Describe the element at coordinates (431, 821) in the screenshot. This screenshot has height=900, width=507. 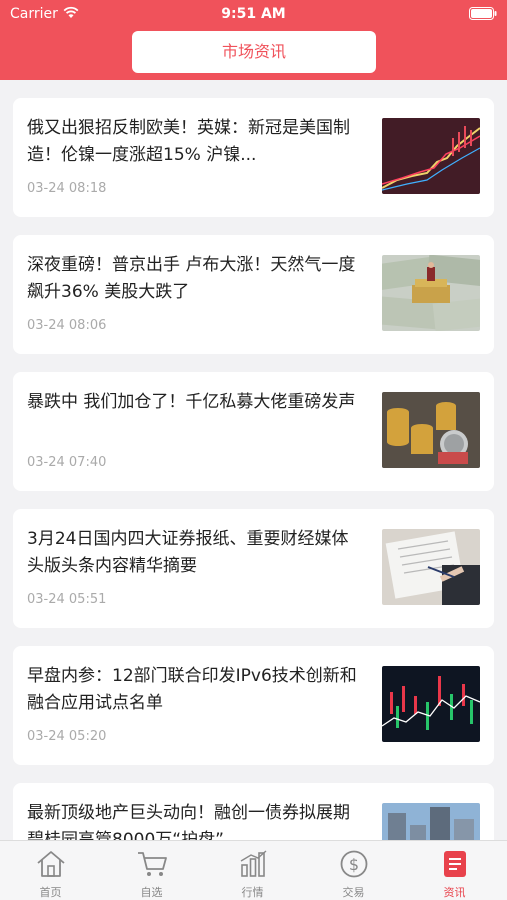
I see `building-image` at that location.